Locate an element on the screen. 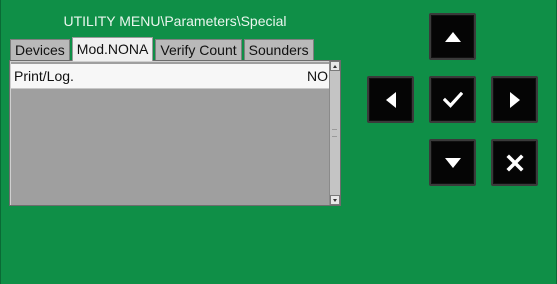 The width and height of the screenshot is (557, 284). up-button is located at coordinates (452, 36).